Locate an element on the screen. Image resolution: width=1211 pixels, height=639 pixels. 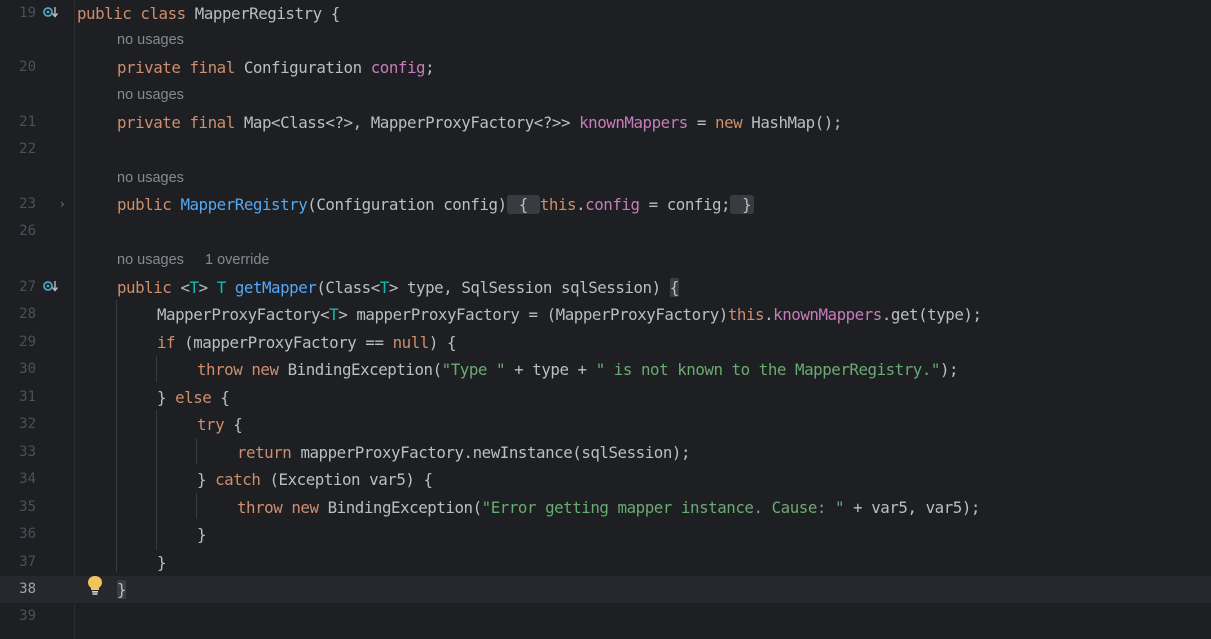
code-line: 19 public class MapperRegistry { is located at coordinates (605, 13).